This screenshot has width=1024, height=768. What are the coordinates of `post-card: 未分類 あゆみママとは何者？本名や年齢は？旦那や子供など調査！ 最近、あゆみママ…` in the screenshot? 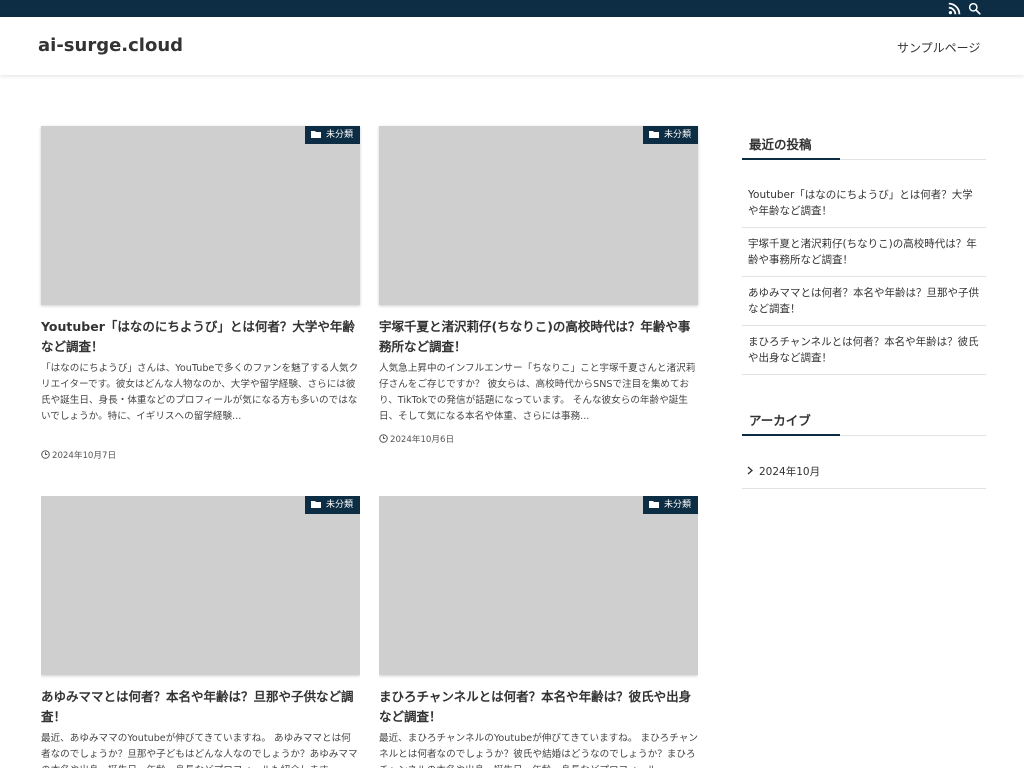 It's located at (200, 632).